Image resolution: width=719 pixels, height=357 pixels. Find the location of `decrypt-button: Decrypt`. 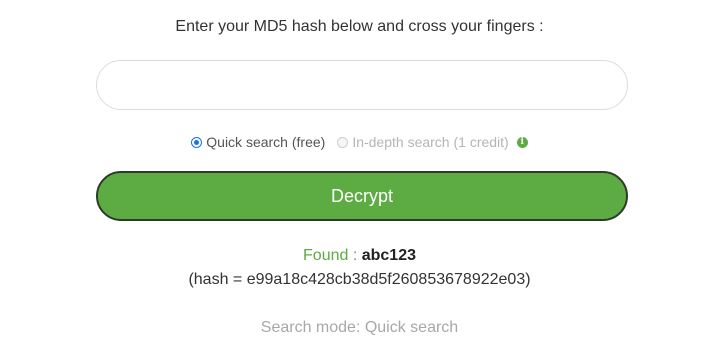

decrypt-button: Decrypt is located at coordinates (362, 196).